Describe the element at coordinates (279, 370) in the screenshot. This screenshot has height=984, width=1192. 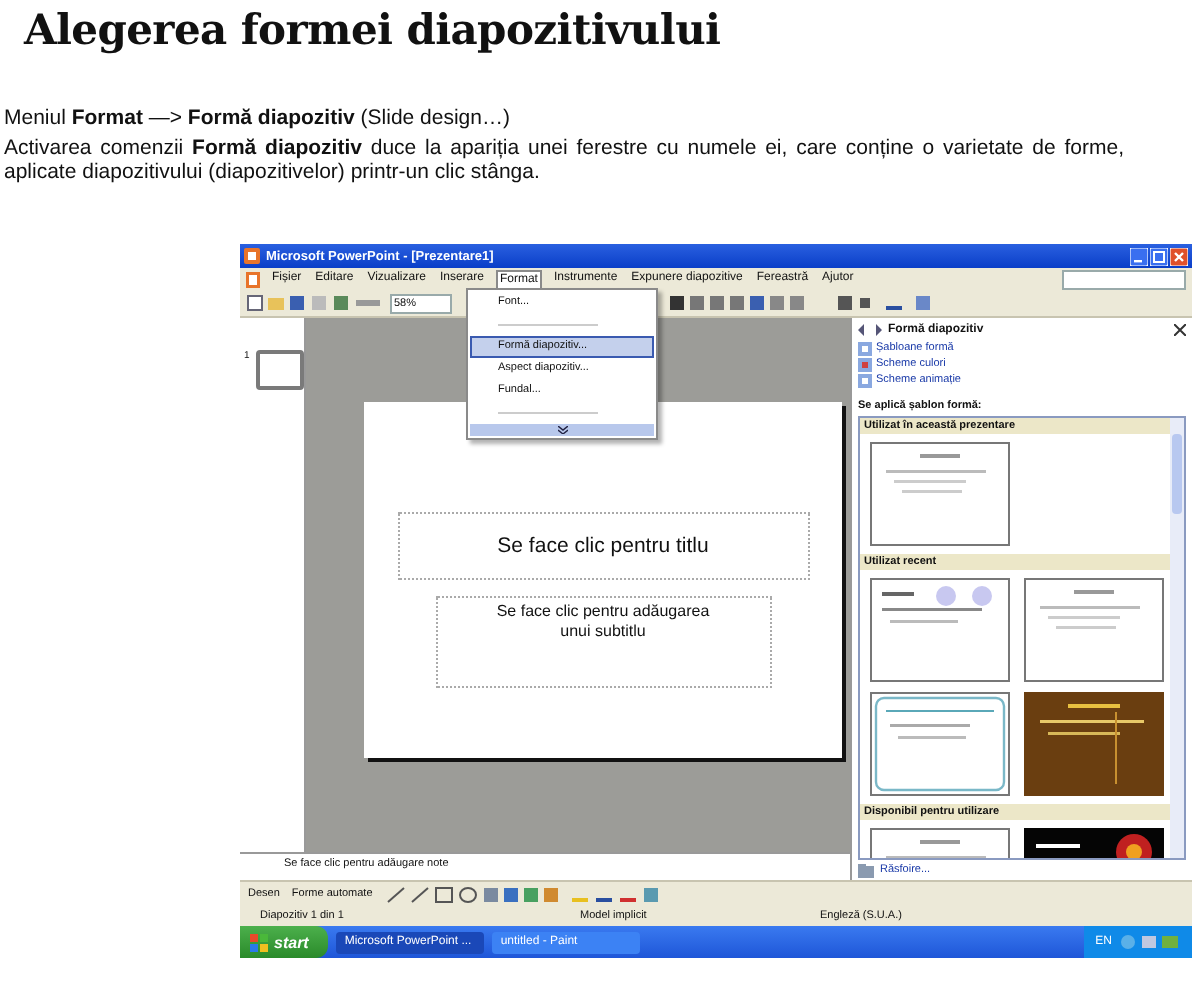
I see `slide-thumbnail` at that location.